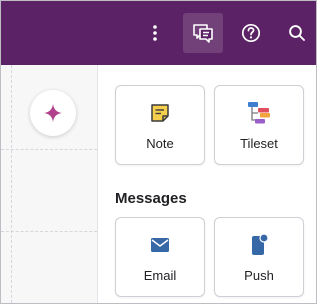 The height and width of the screenshot is (304, 320). I want to click on push-notification-icon, so click(260, 244).